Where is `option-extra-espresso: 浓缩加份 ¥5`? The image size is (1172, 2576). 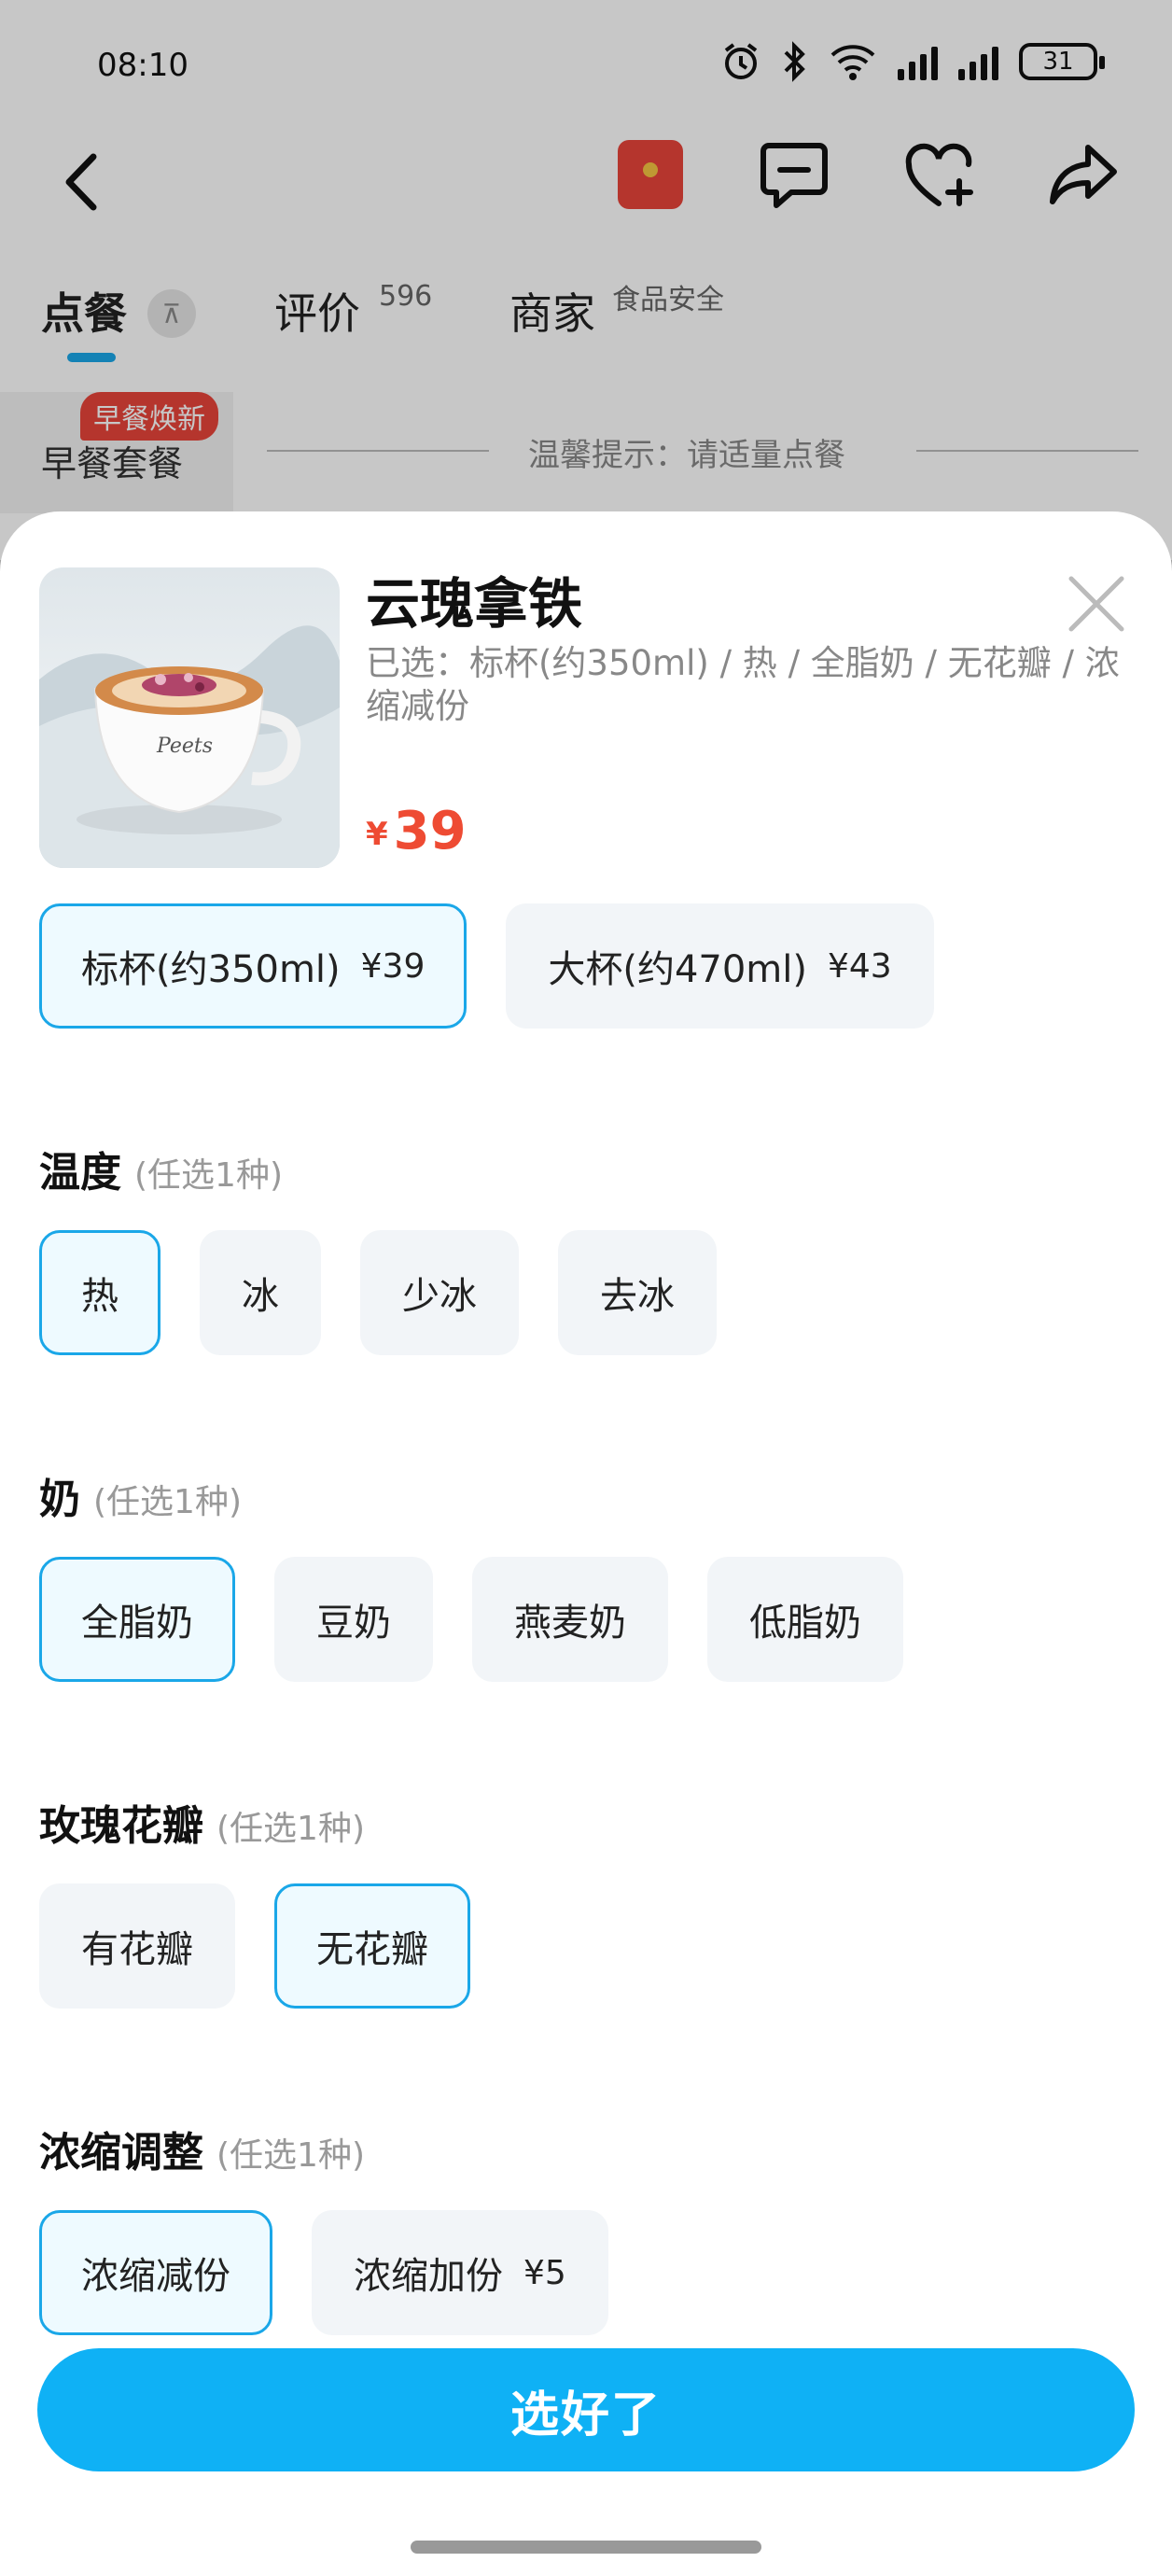 option-extra-espresso: 浓缩加份 ¥5 is located at coordinates (460, 2272).